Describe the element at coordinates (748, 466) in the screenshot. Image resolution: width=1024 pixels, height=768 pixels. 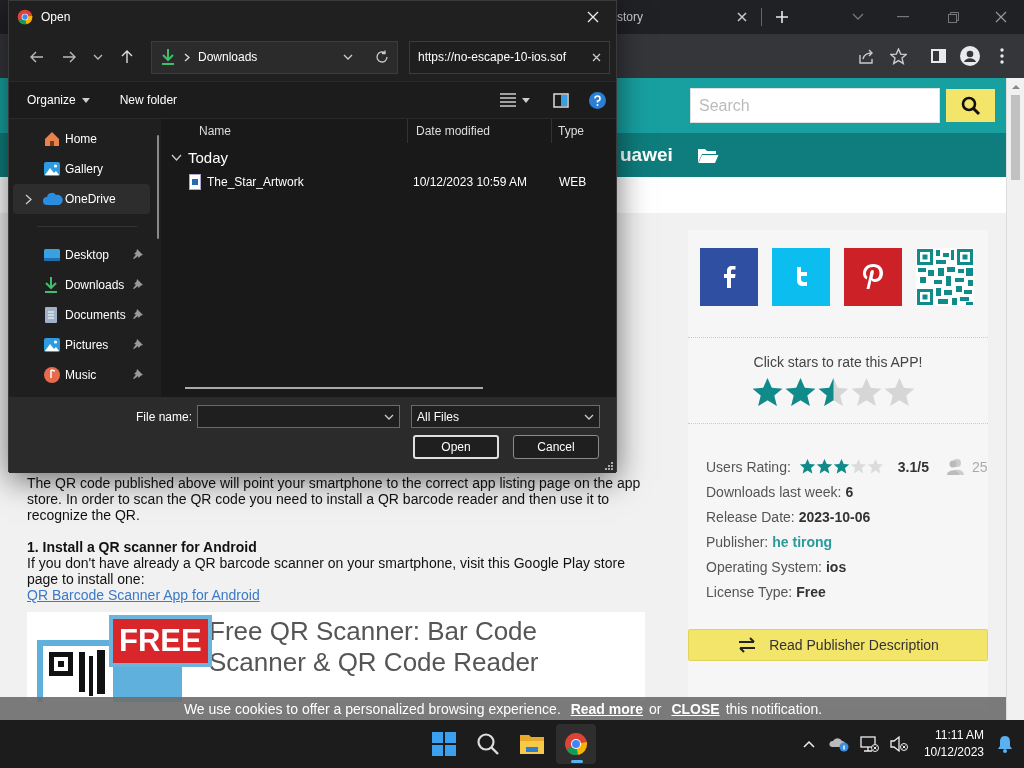
I see `info-label: Users Rating:` at that location.